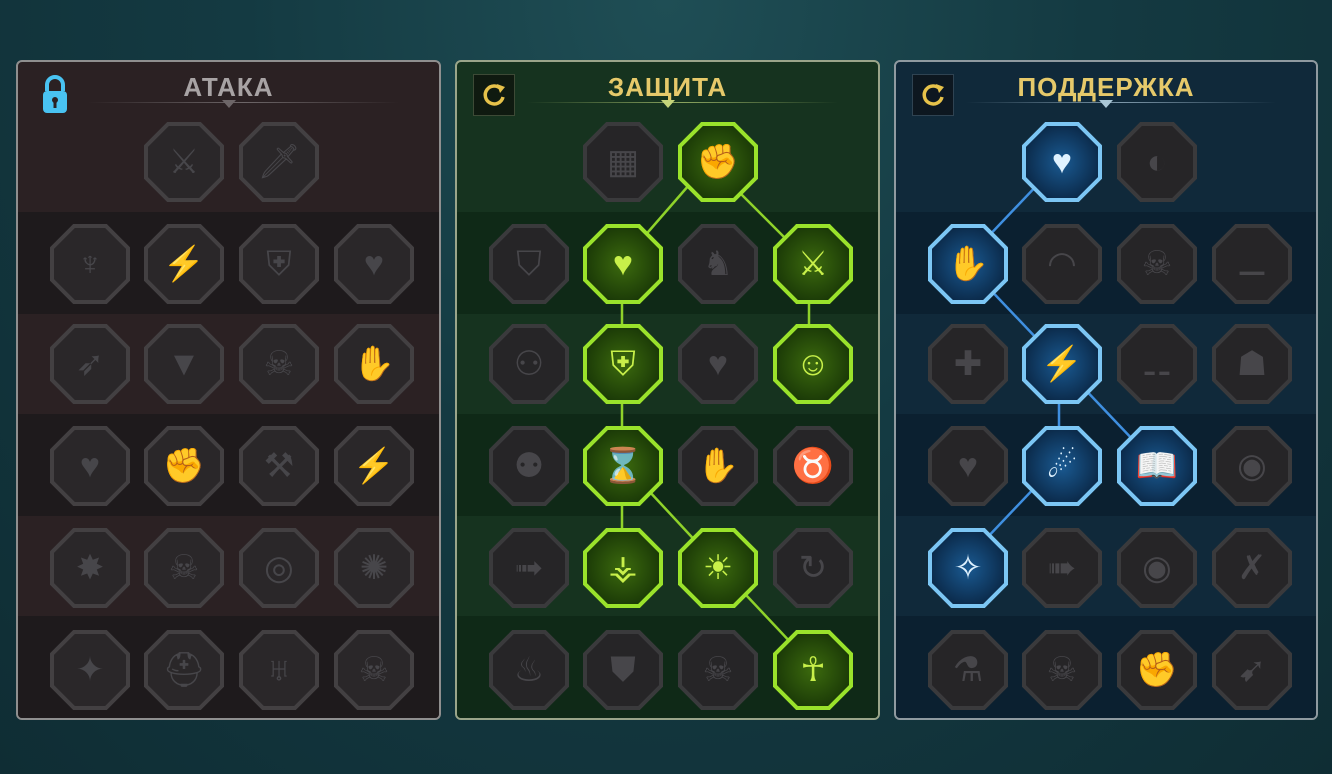 The height and width of the screenshot is (774, 1332). What do you see at coordinates (718, 568) in the screenshot?
I see `sun-skull-skill-node: ☀` at bounding box center [718, 568].